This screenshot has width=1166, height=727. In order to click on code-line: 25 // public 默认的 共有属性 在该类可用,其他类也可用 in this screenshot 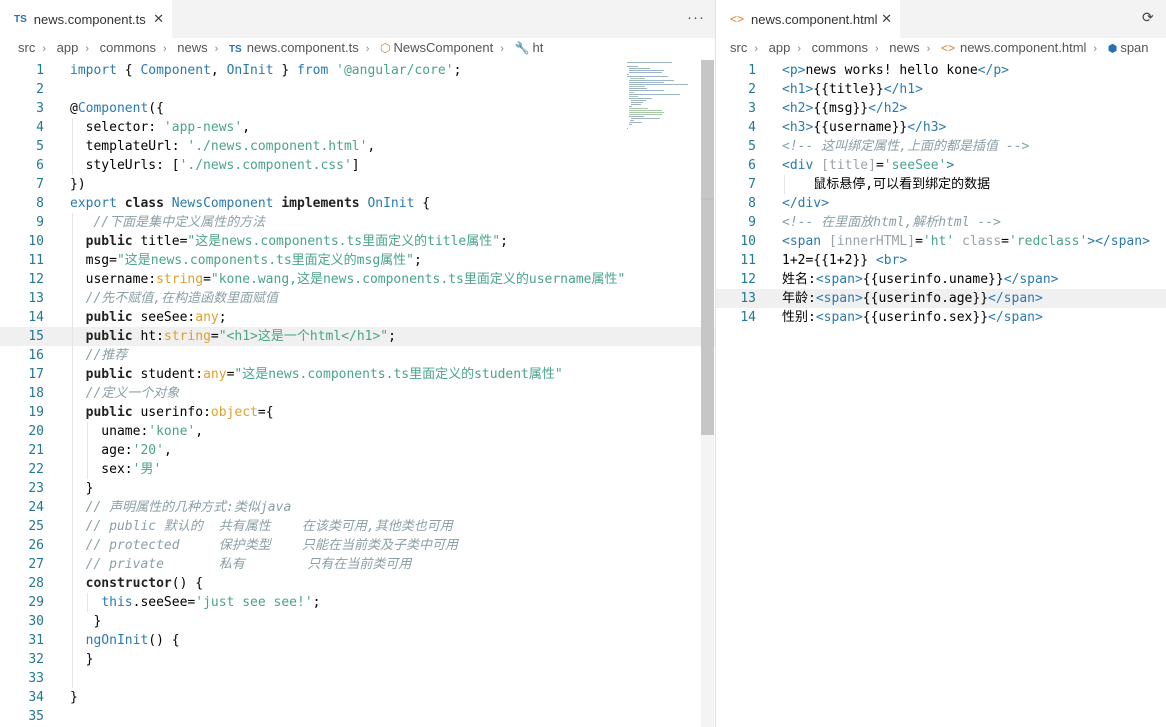, I will do `click(357, 526)`.